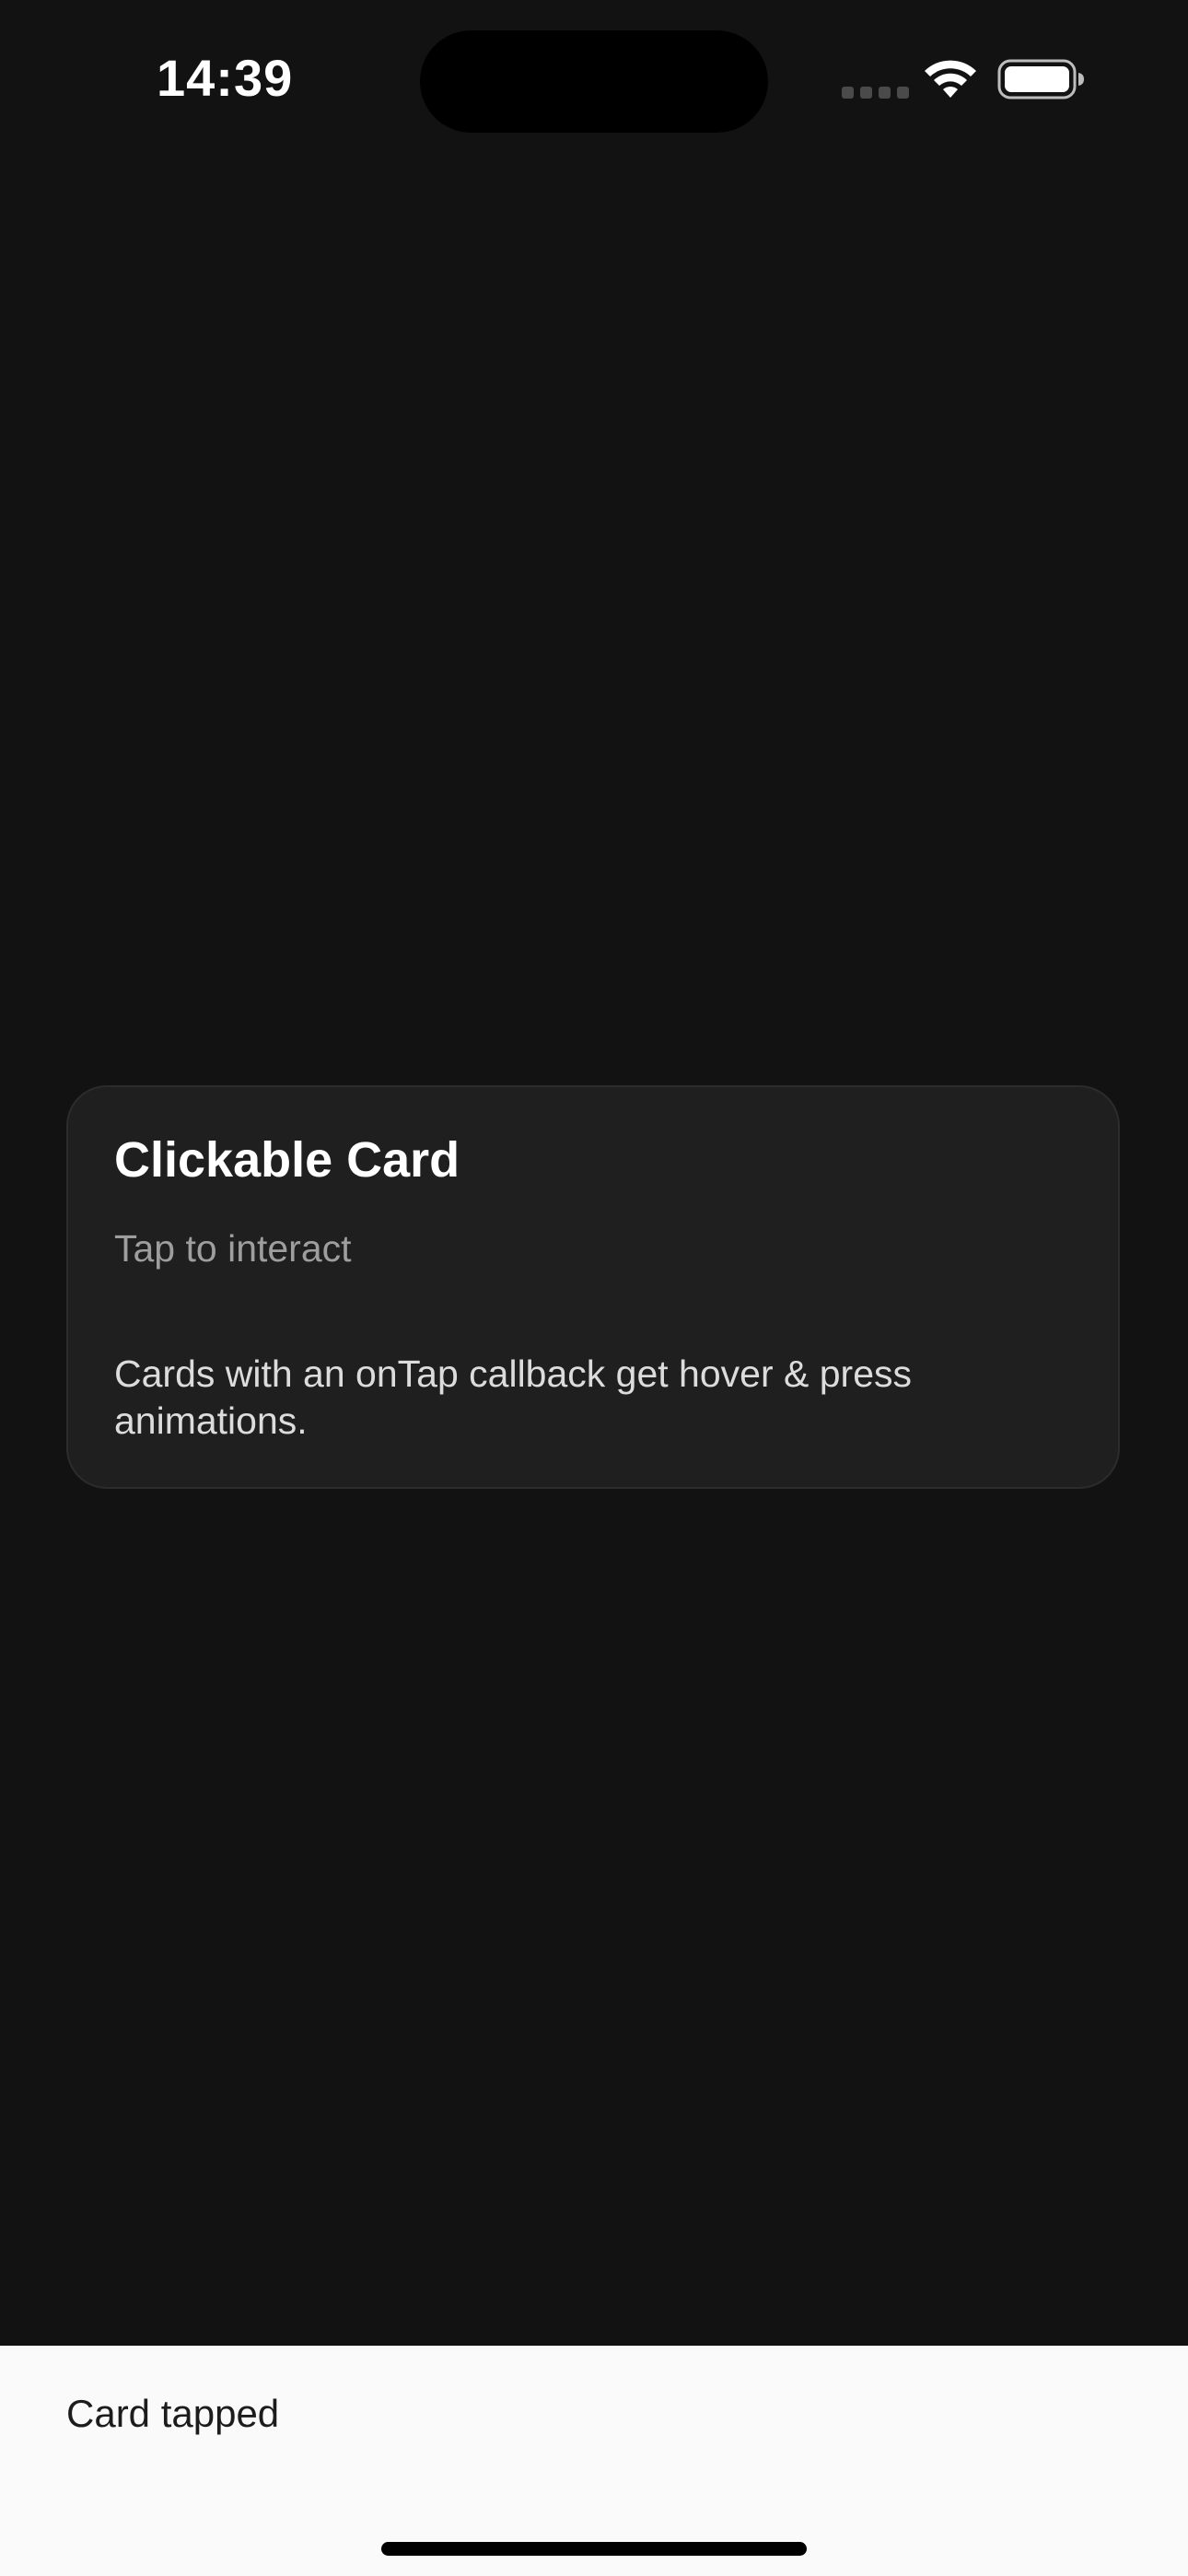 This screenshot has height=2576, width=1188. What do you see at coordinates (1040, 79) in the screenshot?
I see `battery-icon` at bounding box center [1040, 79].